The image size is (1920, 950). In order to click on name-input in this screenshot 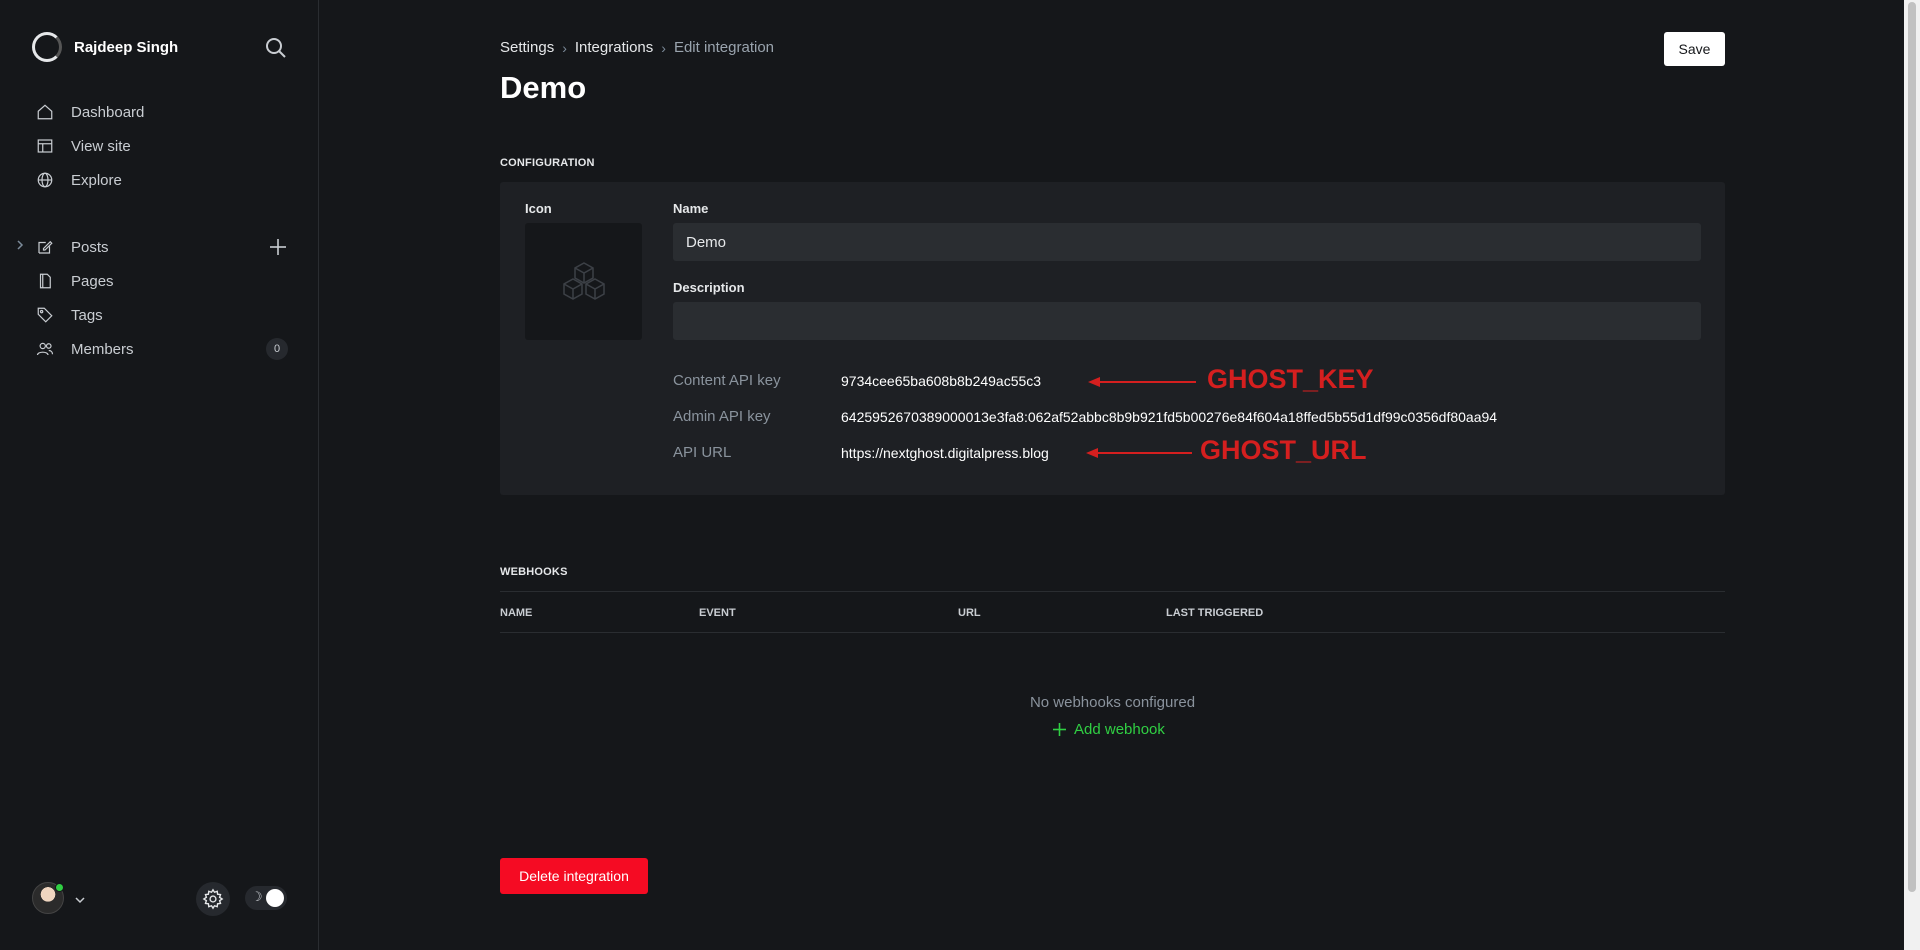, I will do `click(1187, 242)`.